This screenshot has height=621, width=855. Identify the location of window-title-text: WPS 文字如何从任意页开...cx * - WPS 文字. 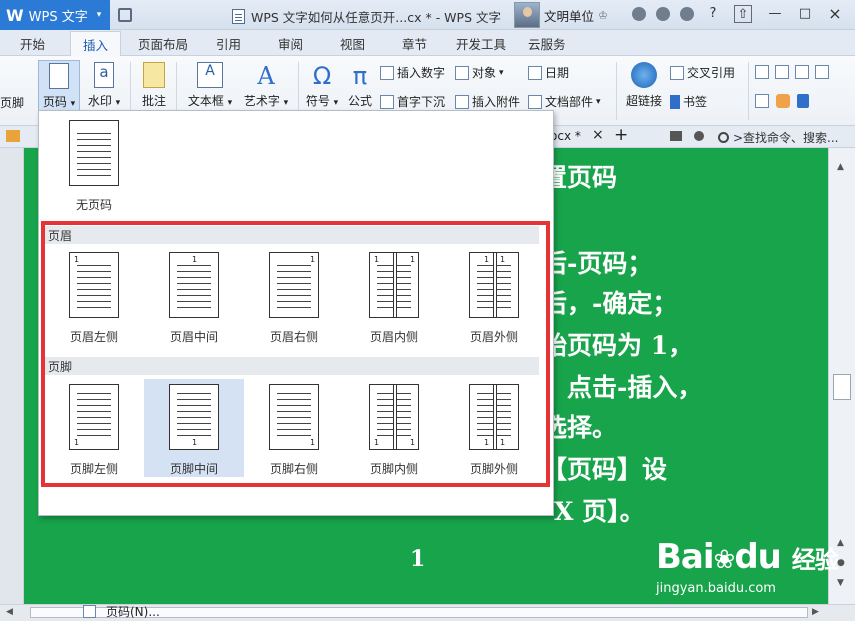
(376, 17).